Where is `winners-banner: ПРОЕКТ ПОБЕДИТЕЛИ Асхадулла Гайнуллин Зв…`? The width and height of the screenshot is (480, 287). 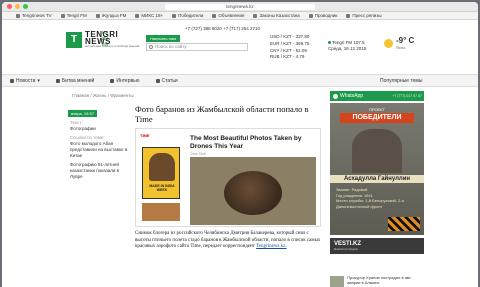 winners-banner: ПРОЕКТ ПОБЕДИТЕЛИ Асхадулла Гайнуллин Зв… is located at coordinates (377, 169).